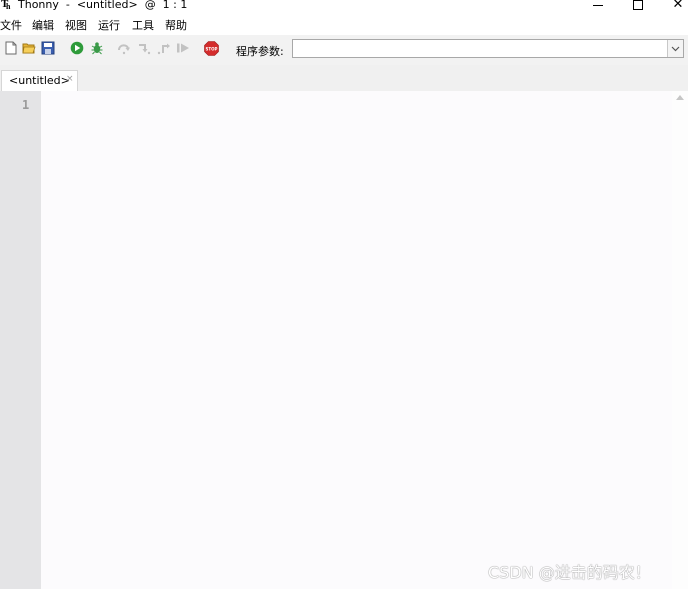 The height and width of the screenshot is (589, 688). I want to click on editor-tab-strip: <untitled> ×, so click(344, 78).